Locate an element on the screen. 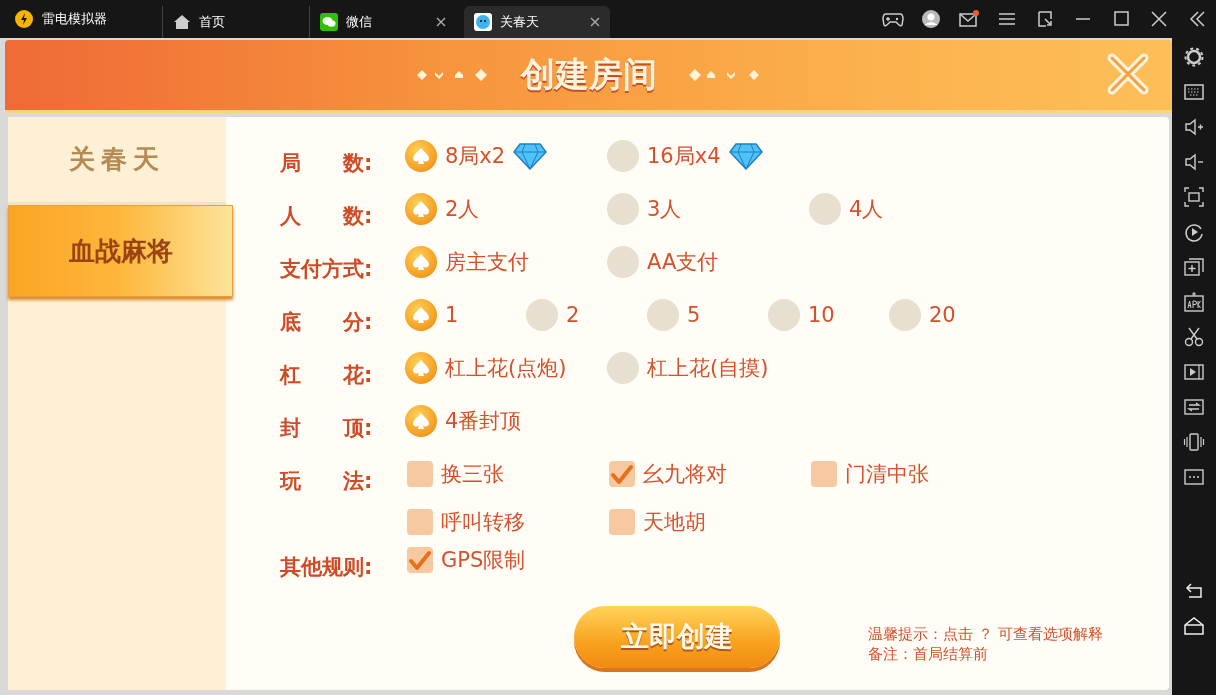 The width and height of the screenshot is (1216, 695). chat-icon is located at coordinates (329, 22).